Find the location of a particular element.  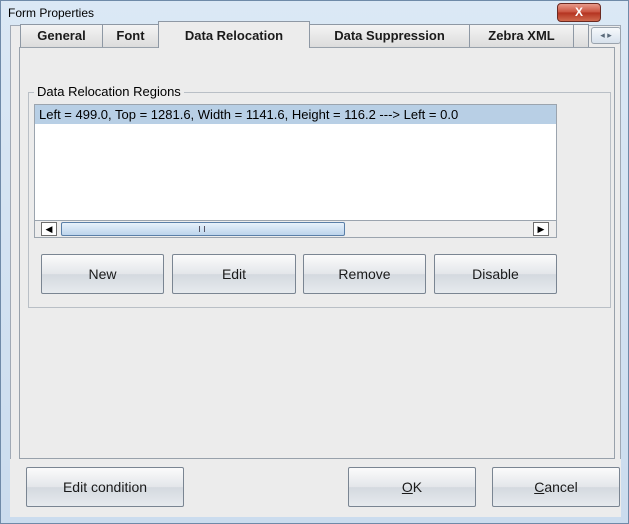

tab-zebra-xml: Zebra XML is located at coordinates (521, 35).